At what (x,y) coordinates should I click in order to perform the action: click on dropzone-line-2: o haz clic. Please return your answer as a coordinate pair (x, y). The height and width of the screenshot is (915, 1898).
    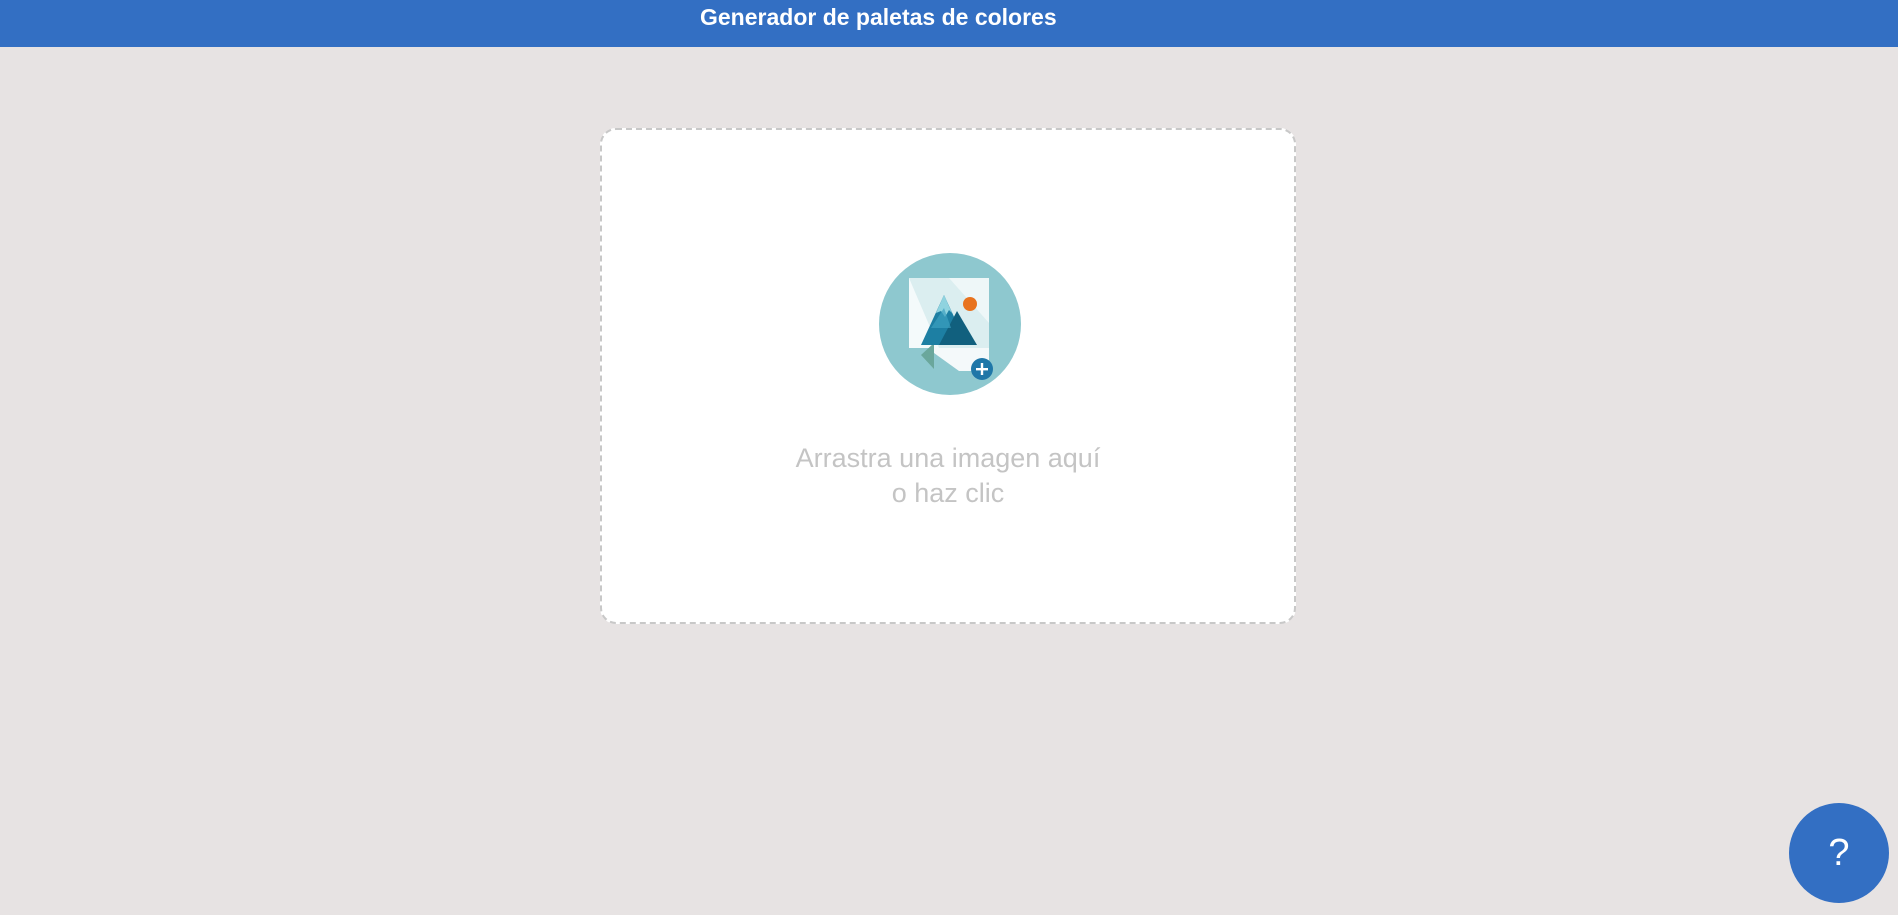
    Looking at the image, I should click on (948, 493).